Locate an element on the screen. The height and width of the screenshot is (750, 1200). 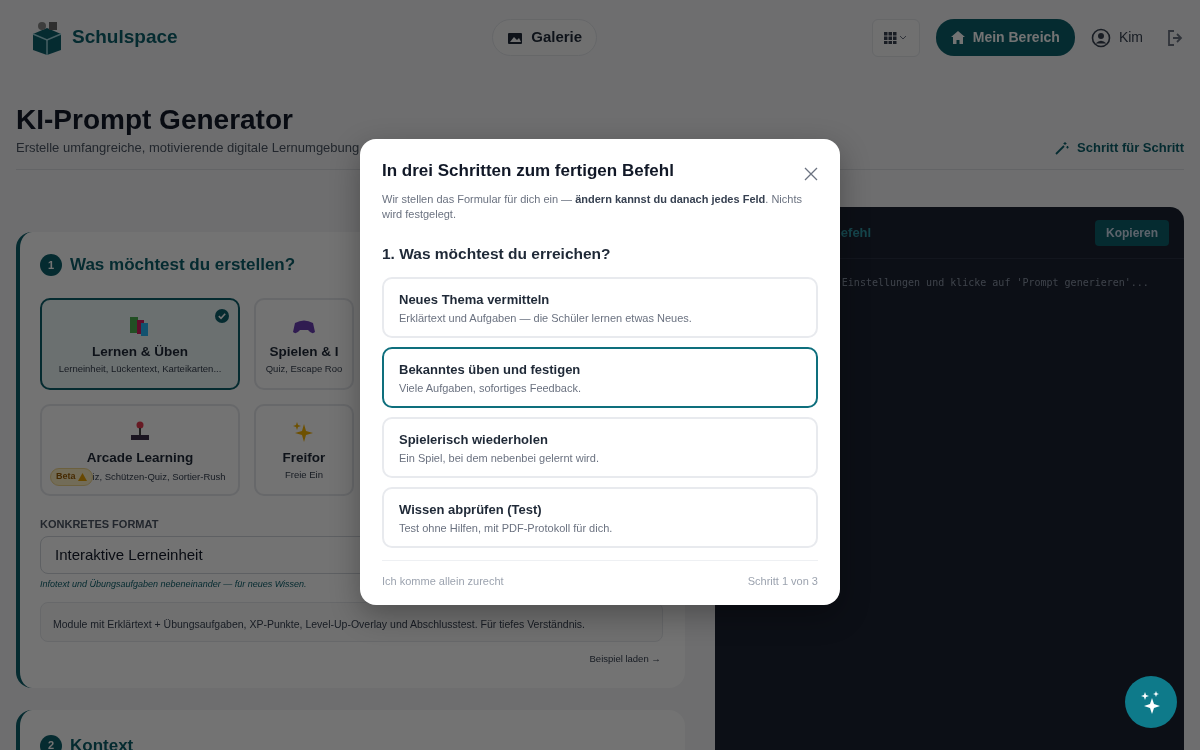
type-option-card: Spielen & I Quiz, Escape Roo is located at coordinates (304, 343).